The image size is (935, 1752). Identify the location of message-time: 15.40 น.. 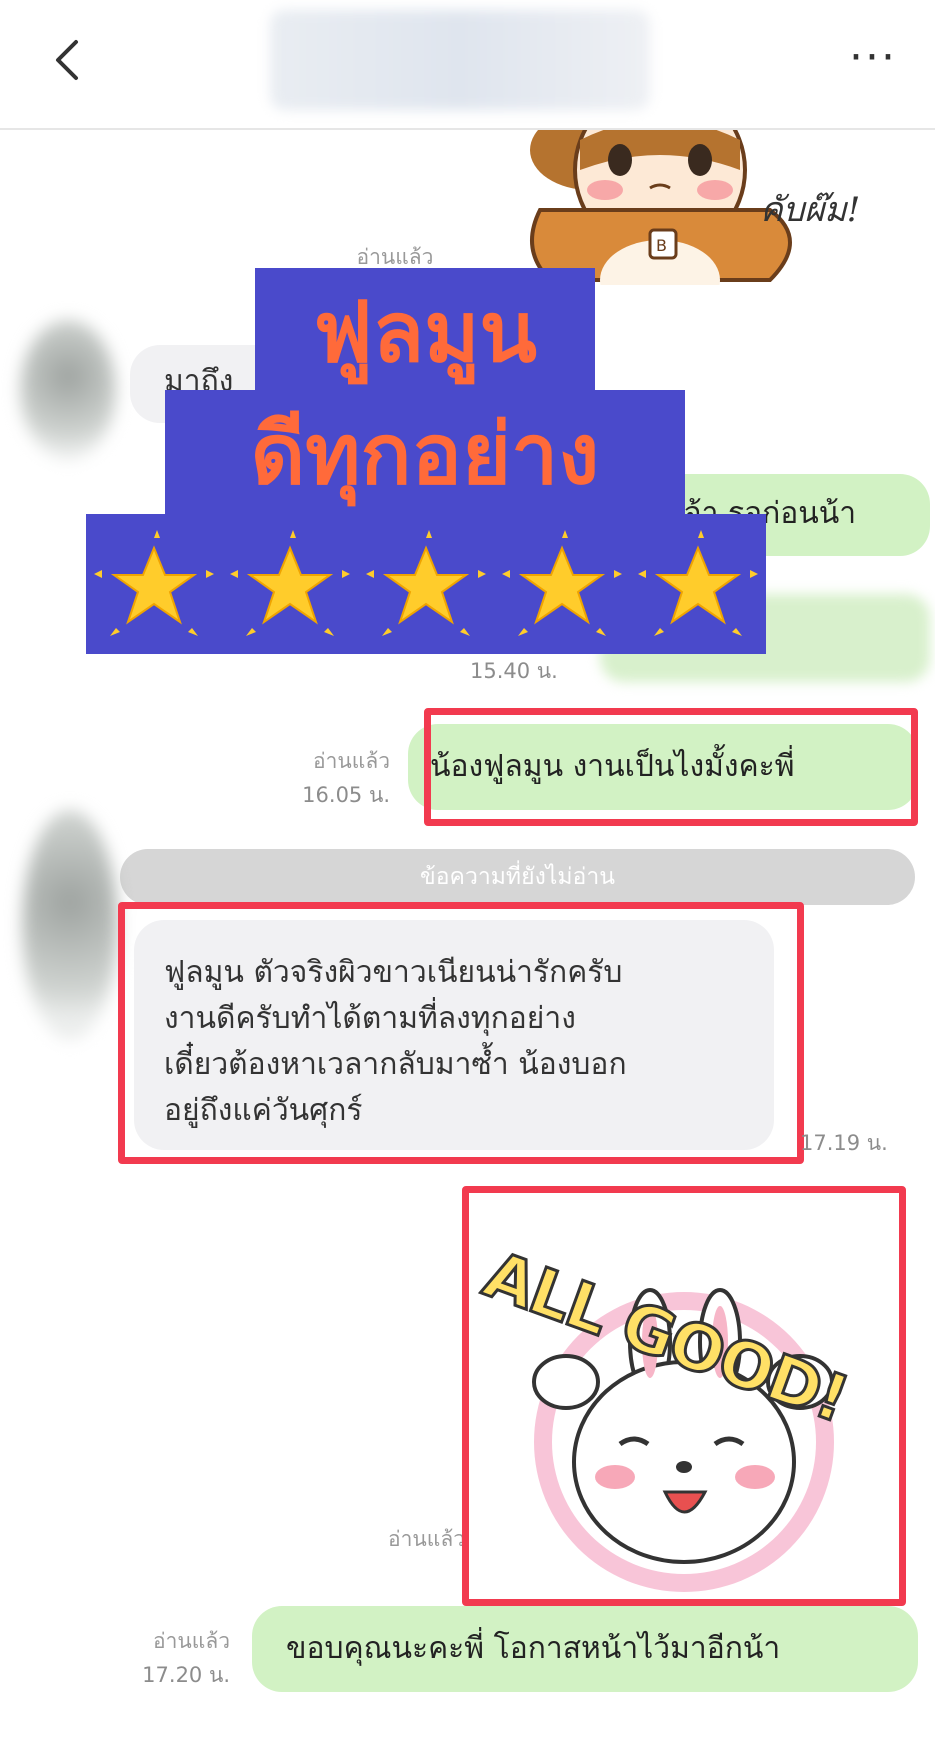
(514, 671).